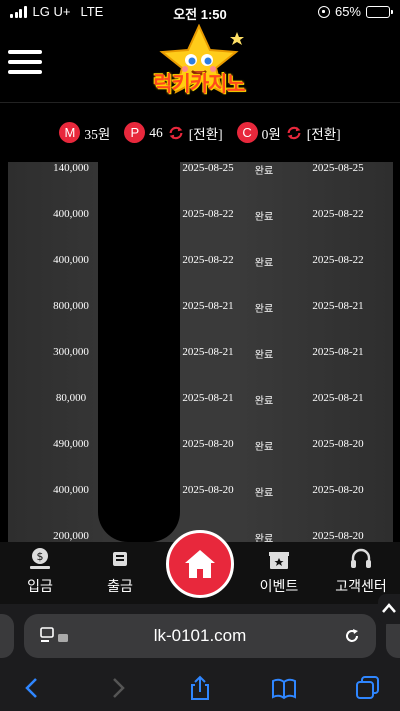 This screenshot has width=400, height=711. What do you see at coordinates (271, 134) in the screenshot?
I see `comp-value: 0원` at bounding box center [271, 134].